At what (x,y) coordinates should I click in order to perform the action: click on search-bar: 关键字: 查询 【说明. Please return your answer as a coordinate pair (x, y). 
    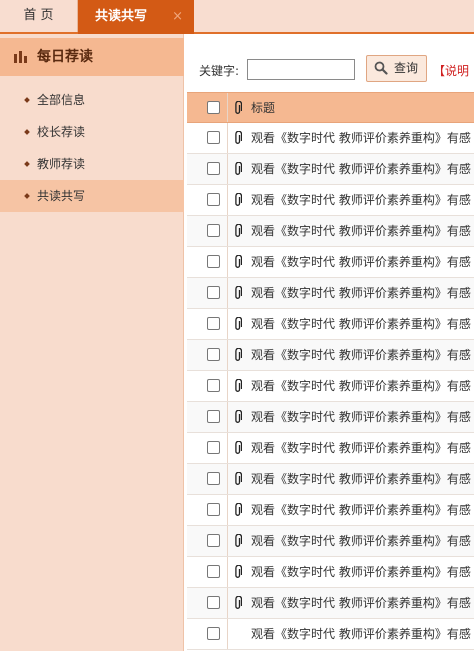
    Looking at the image, I should click on (329, 62).